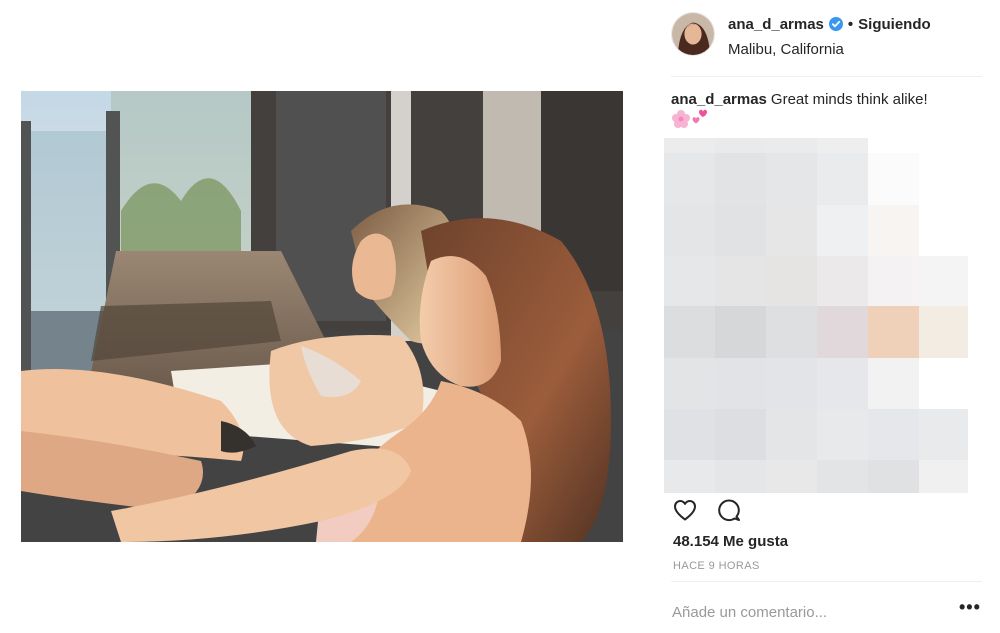 The height and width of the screenshot is (633, 1000). I want to click on more-options-button: •••, so click(970, 607).